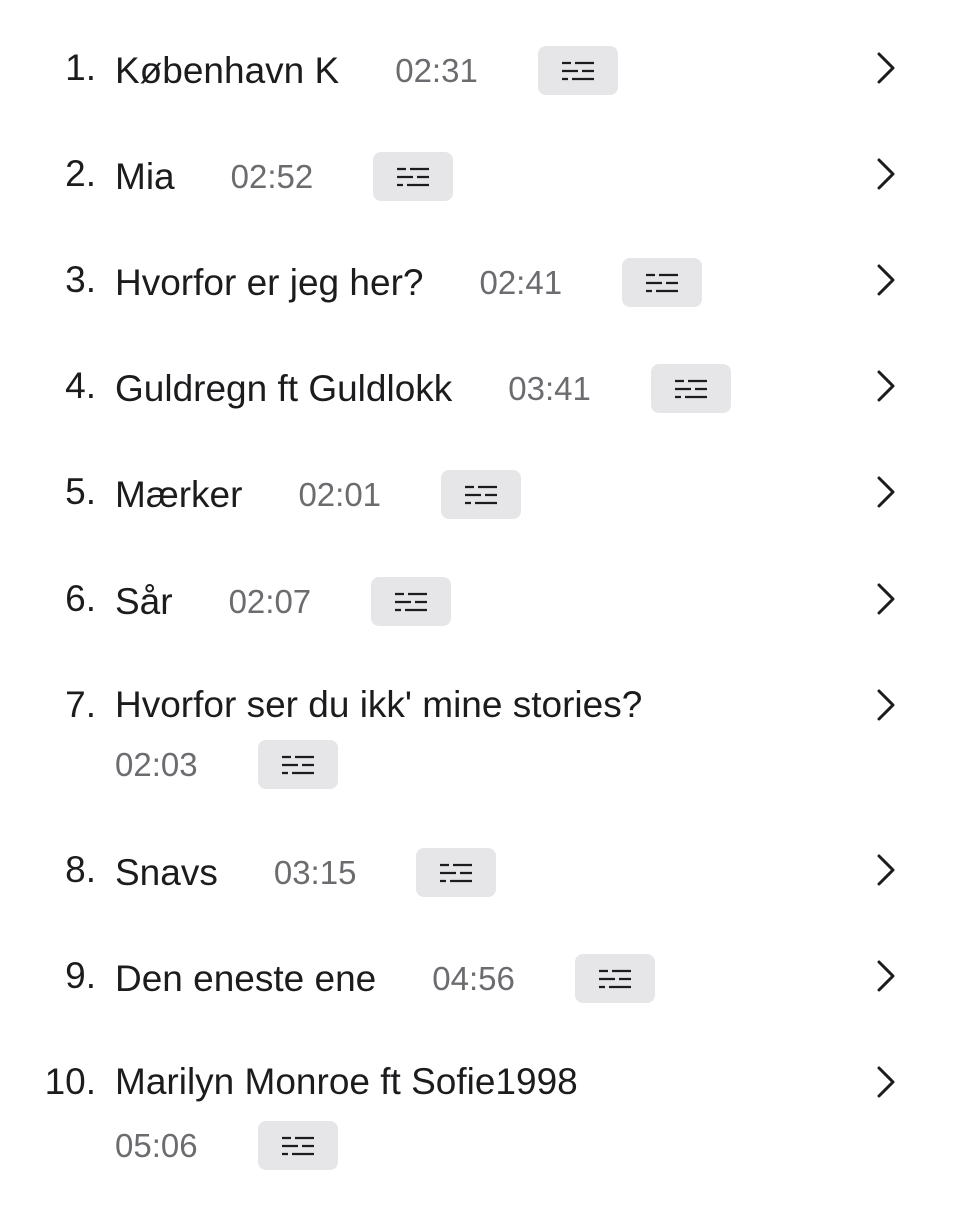 The height and width of the screenshot is (1211, 960). Describe the element at coordinates (80, 385) in the screenshot. I see `track-number: 4.` at that location.